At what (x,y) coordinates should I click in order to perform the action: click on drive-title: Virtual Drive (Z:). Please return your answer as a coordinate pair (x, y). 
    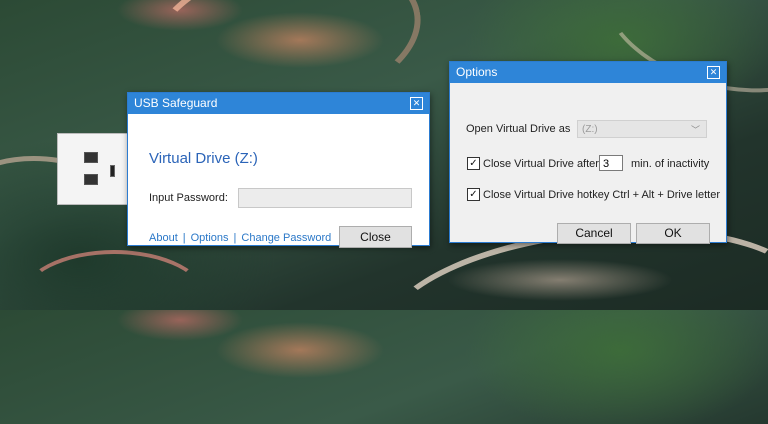
    Looking at the image, I should click on (203, 158).